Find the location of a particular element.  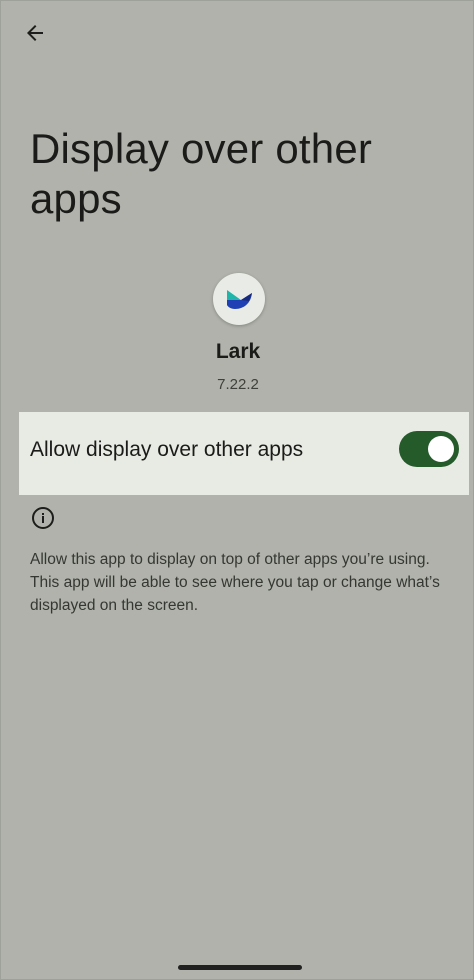

allow-display-over-apps-row: Allow display over other apps is located at coordinates (244, 453).